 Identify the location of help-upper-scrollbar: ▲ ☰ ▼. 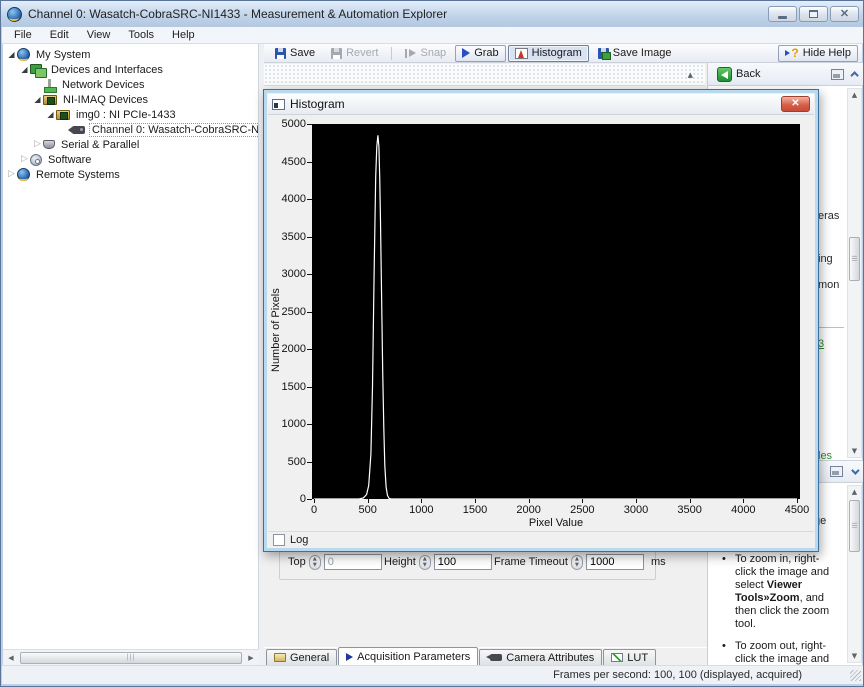
(854, 273).